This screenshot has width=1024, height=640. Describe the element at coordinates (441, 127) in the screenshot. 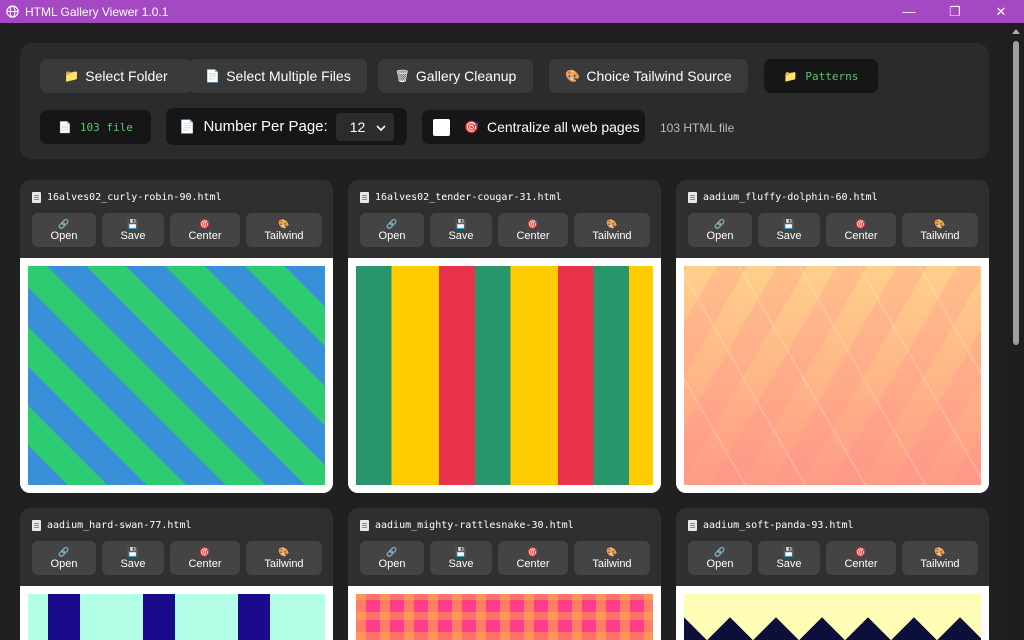

I see `centralize-checkbox` at that location.